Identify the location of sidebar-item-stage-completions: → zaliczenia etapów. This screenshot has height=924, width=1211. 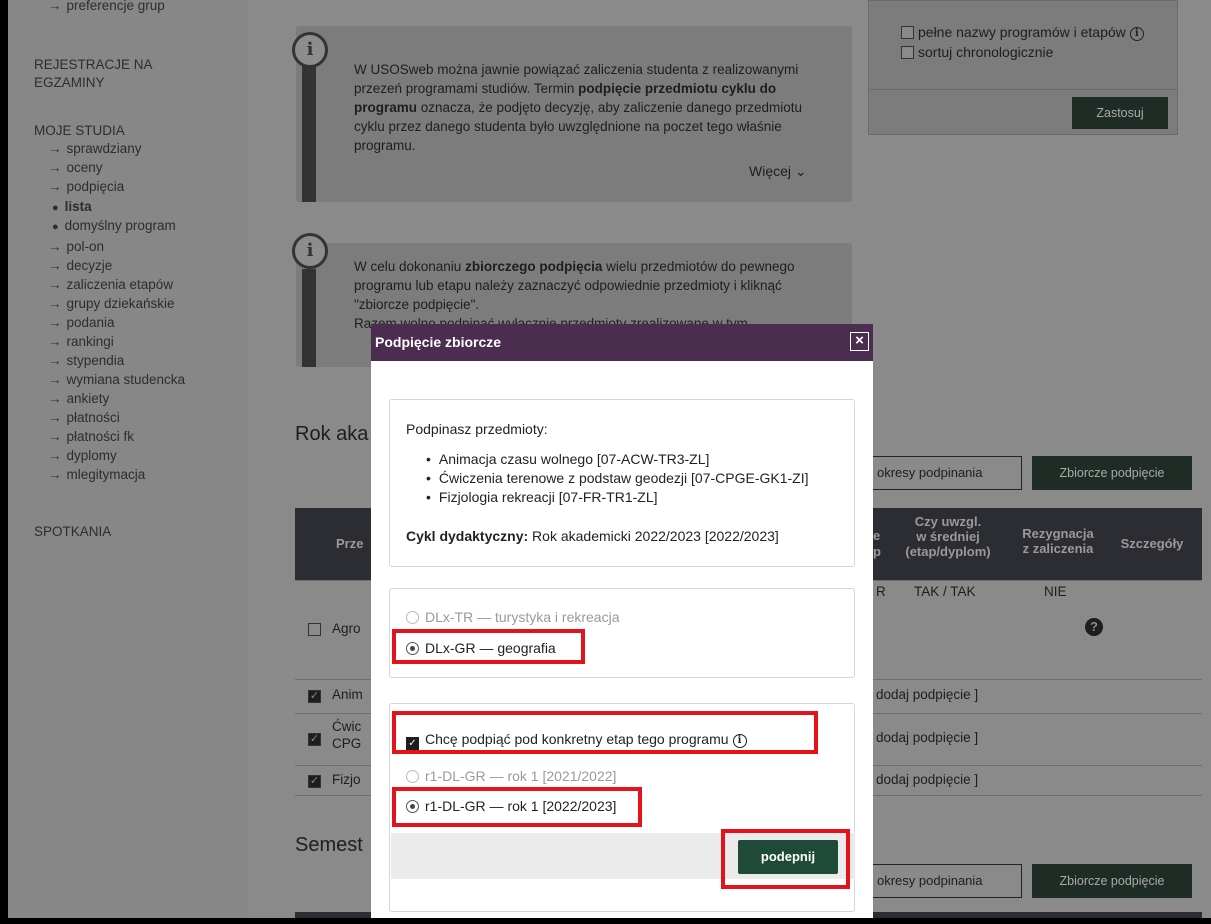
(110, 284).